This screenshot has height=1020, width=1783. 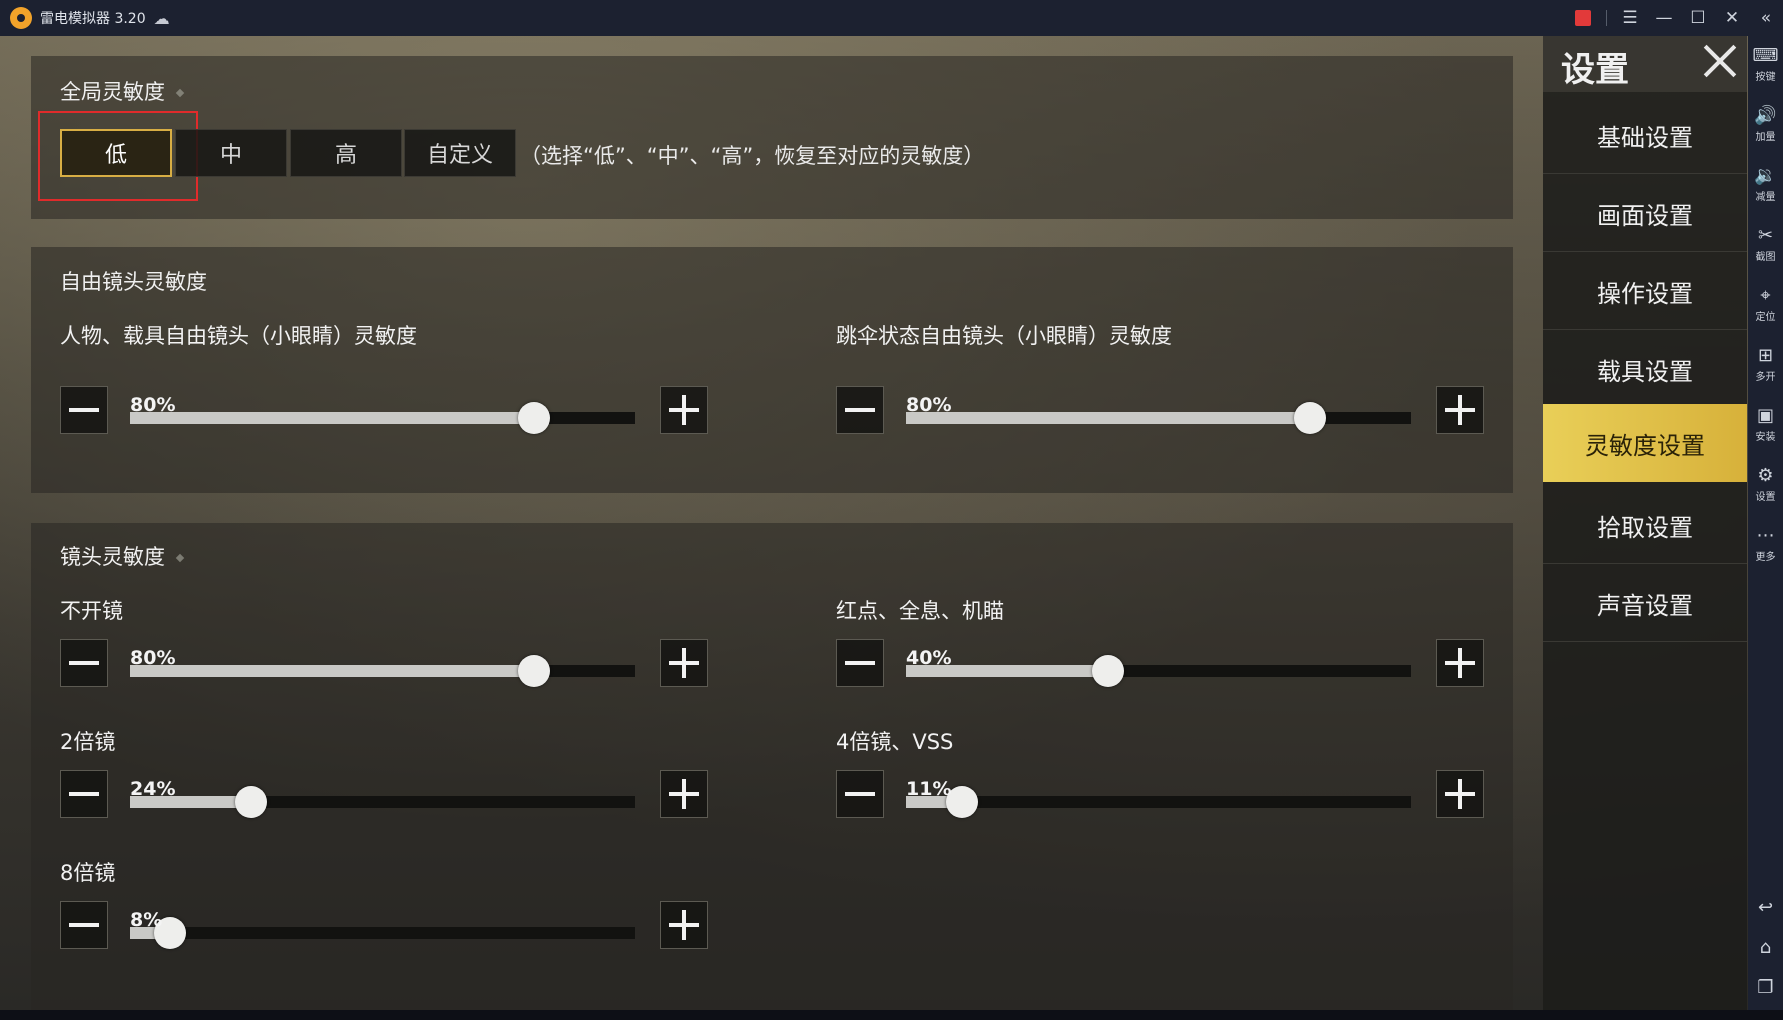 What do you see at coordinates (1765, 365) in the screenshot?
I see `sidebar-item-multi: ⊞ 多开` at bounding box center [1765, 365].